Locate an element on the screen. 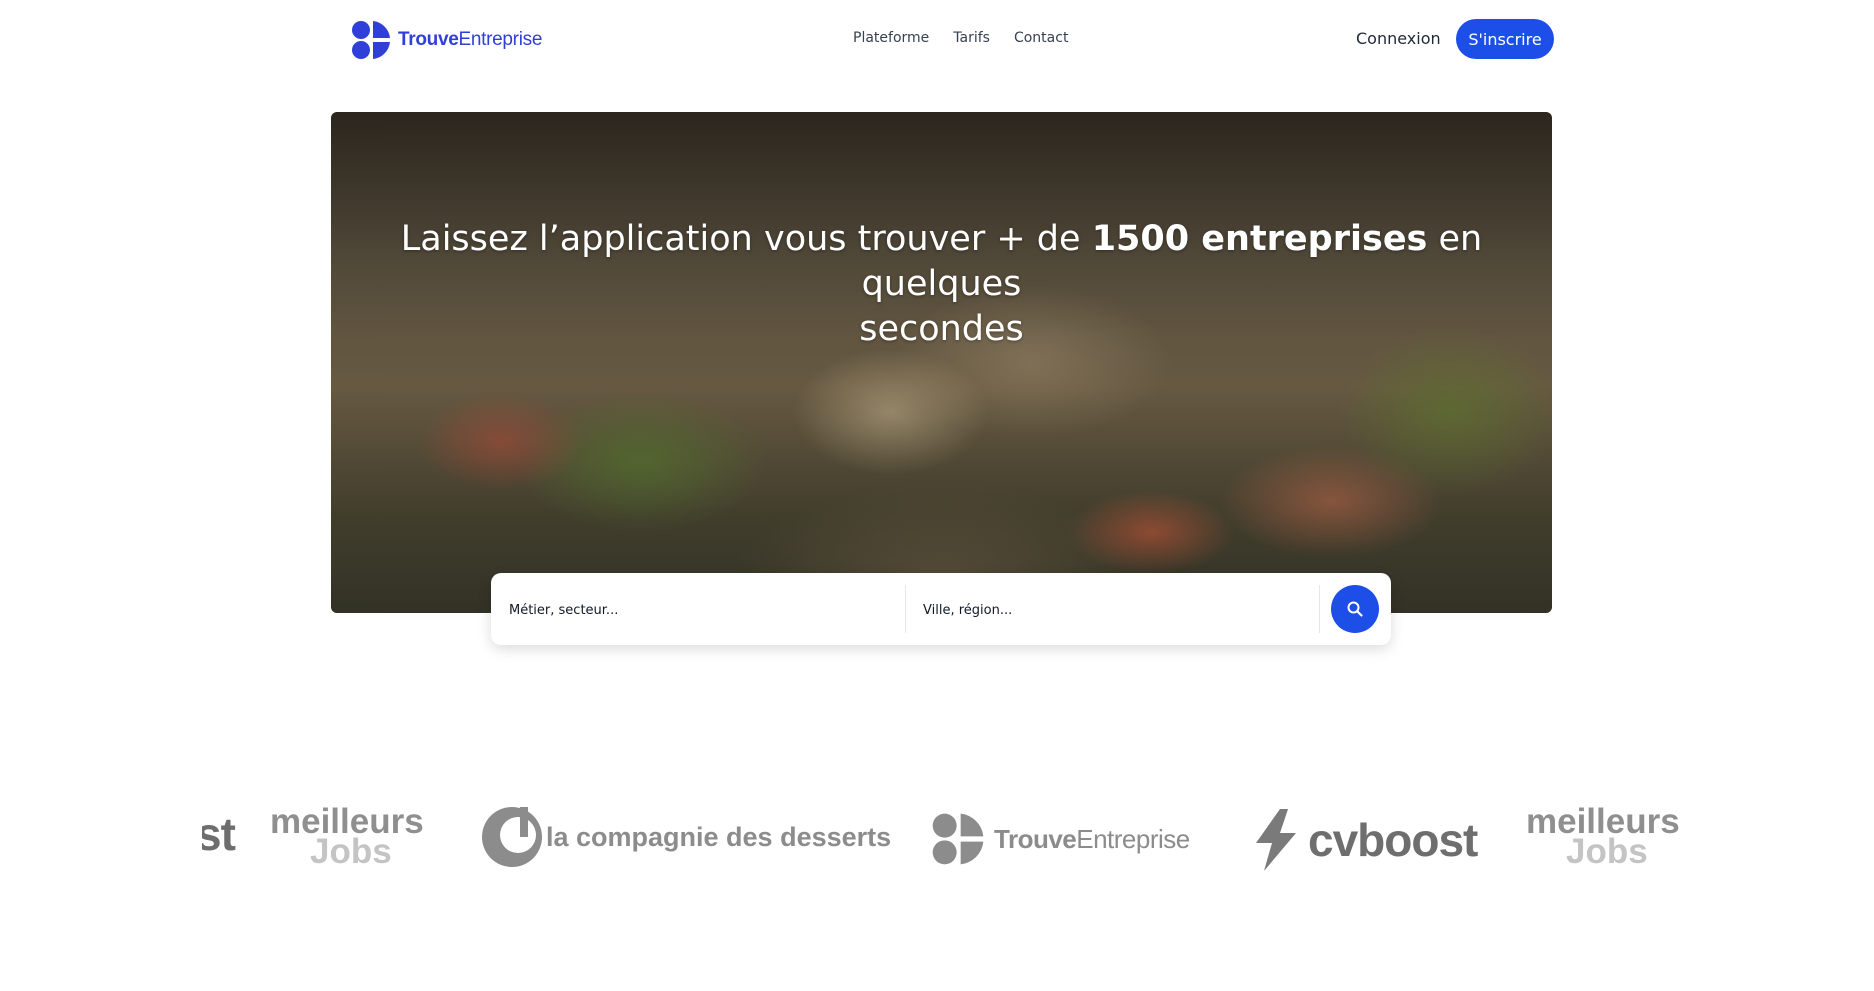 Image resolution: width=1874 pixels, height=991 pixels. brand-logo: TrouveEntreprise is located at coordinates (446, 40).